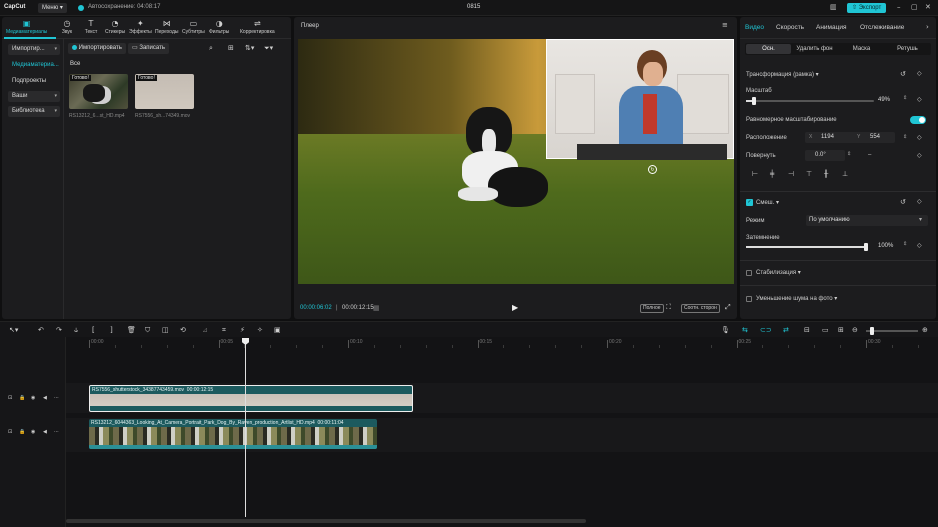 The height and width of the screenshot is (527, 938). What do you see at coordinates (268, 48) in the screenshot?
I see `filter-icon: ⏷▾` at bounding box center [268, 48].